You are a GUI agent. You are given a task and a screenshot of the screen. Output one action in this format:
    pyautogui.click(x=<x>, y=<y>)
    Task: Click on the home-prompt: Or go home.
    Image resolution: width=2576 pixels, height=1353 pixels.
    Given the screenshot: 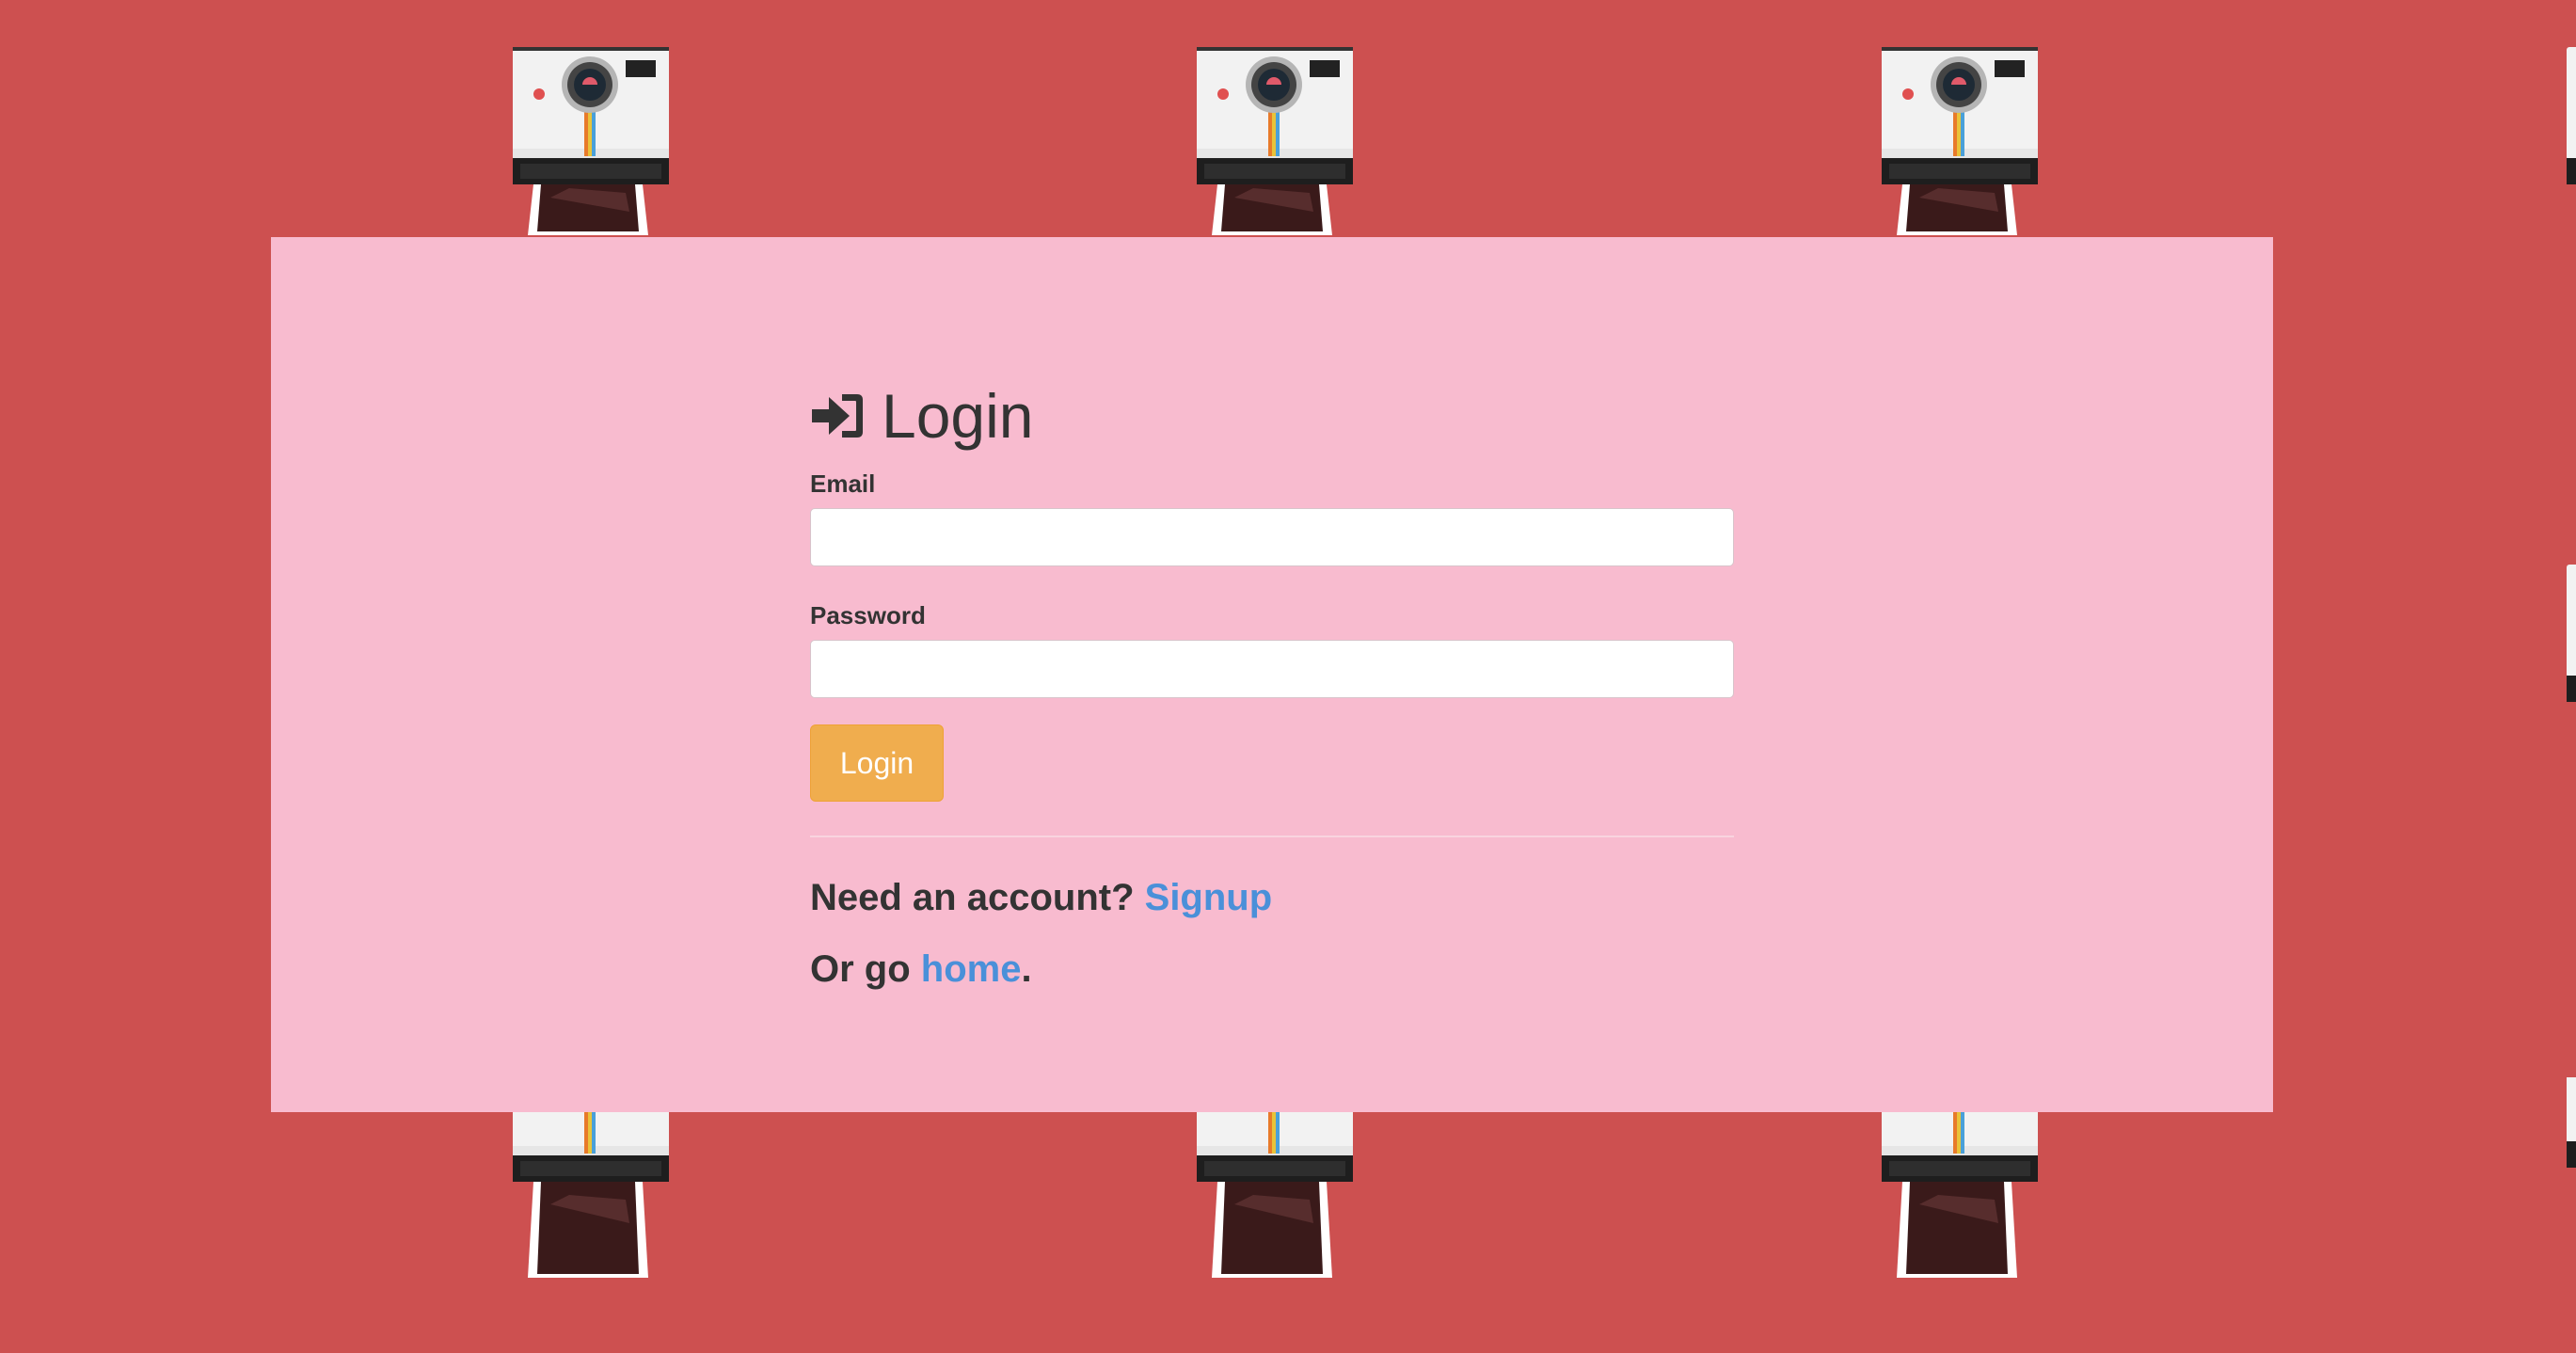 What is the action you would take?
    pyautogui.click(x=1272, y=969)
    